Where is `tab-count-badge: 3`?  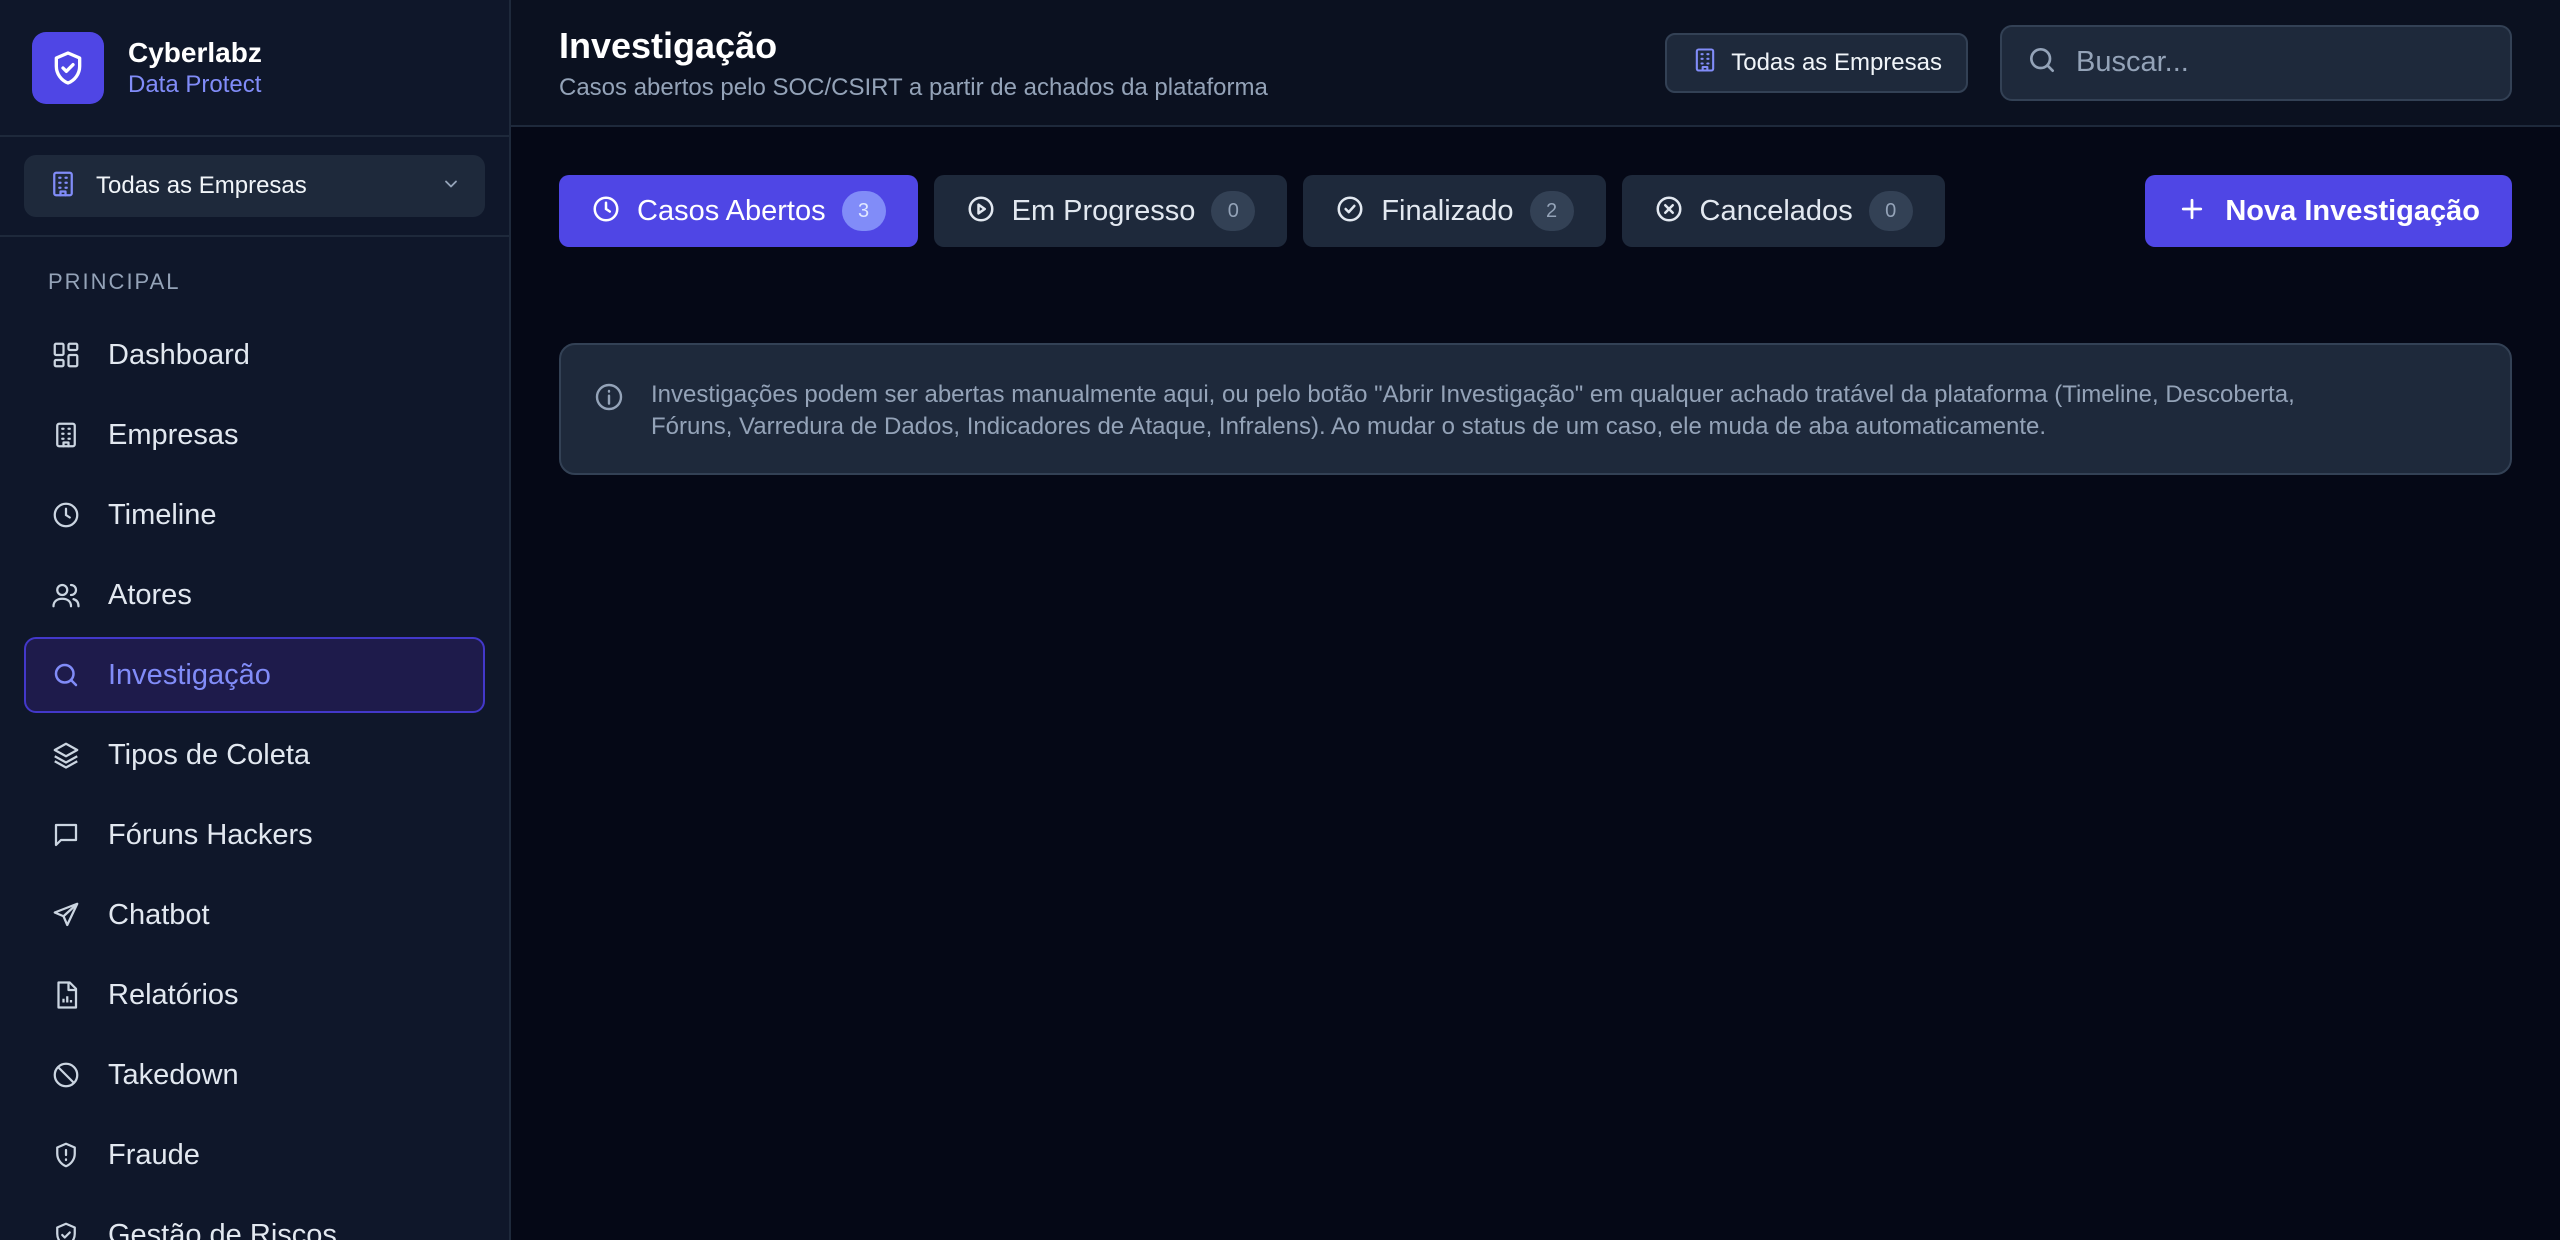 tab-count-badge: 3 is located at coordinates (863, 211).